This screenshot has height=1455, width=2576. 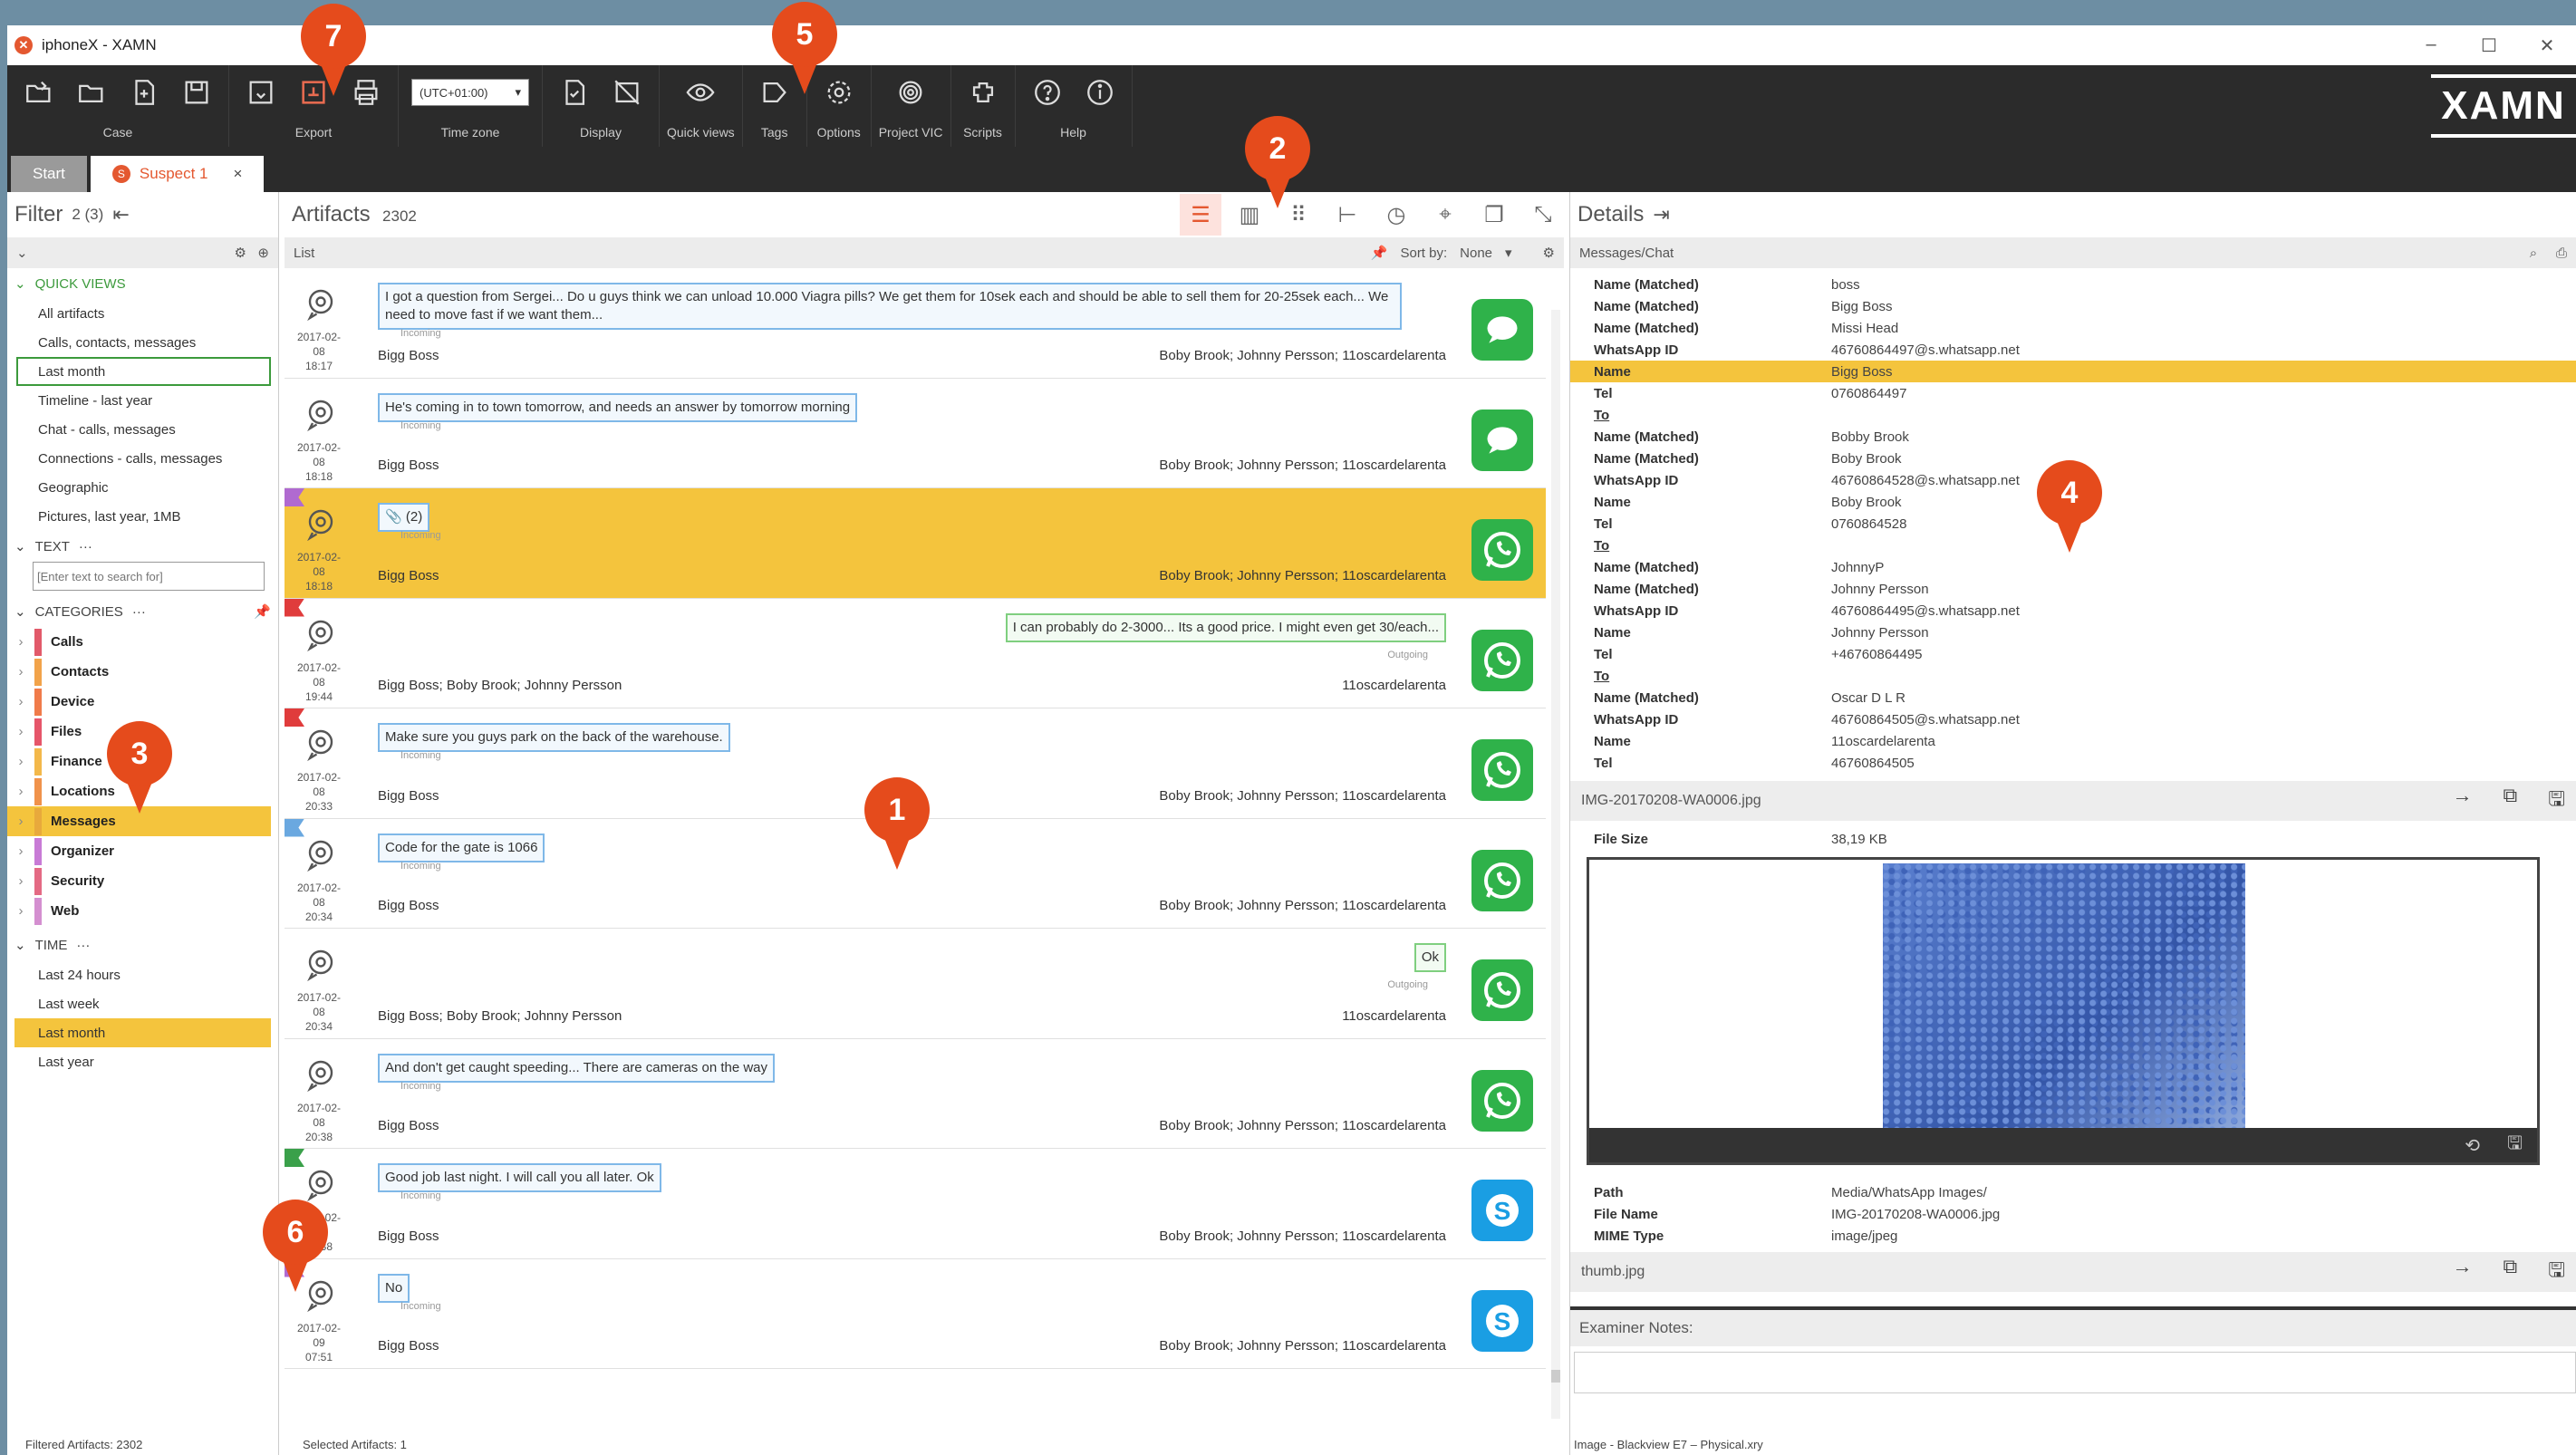 What do you see at coordinates (139, 881) in the screenshot?
I see `category-security: › Security` at bounding box center [139, 881].